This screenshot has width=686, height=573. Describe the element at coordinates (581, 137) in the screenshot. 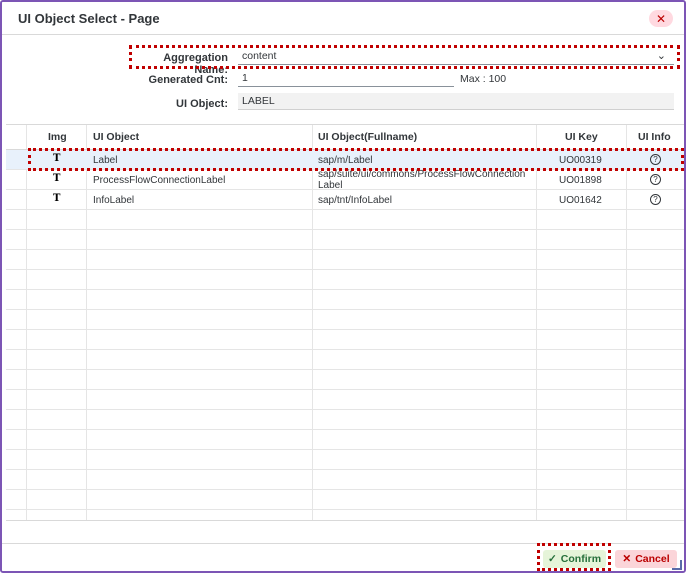

I see `column-header-ui-key: UI Key` at that location.